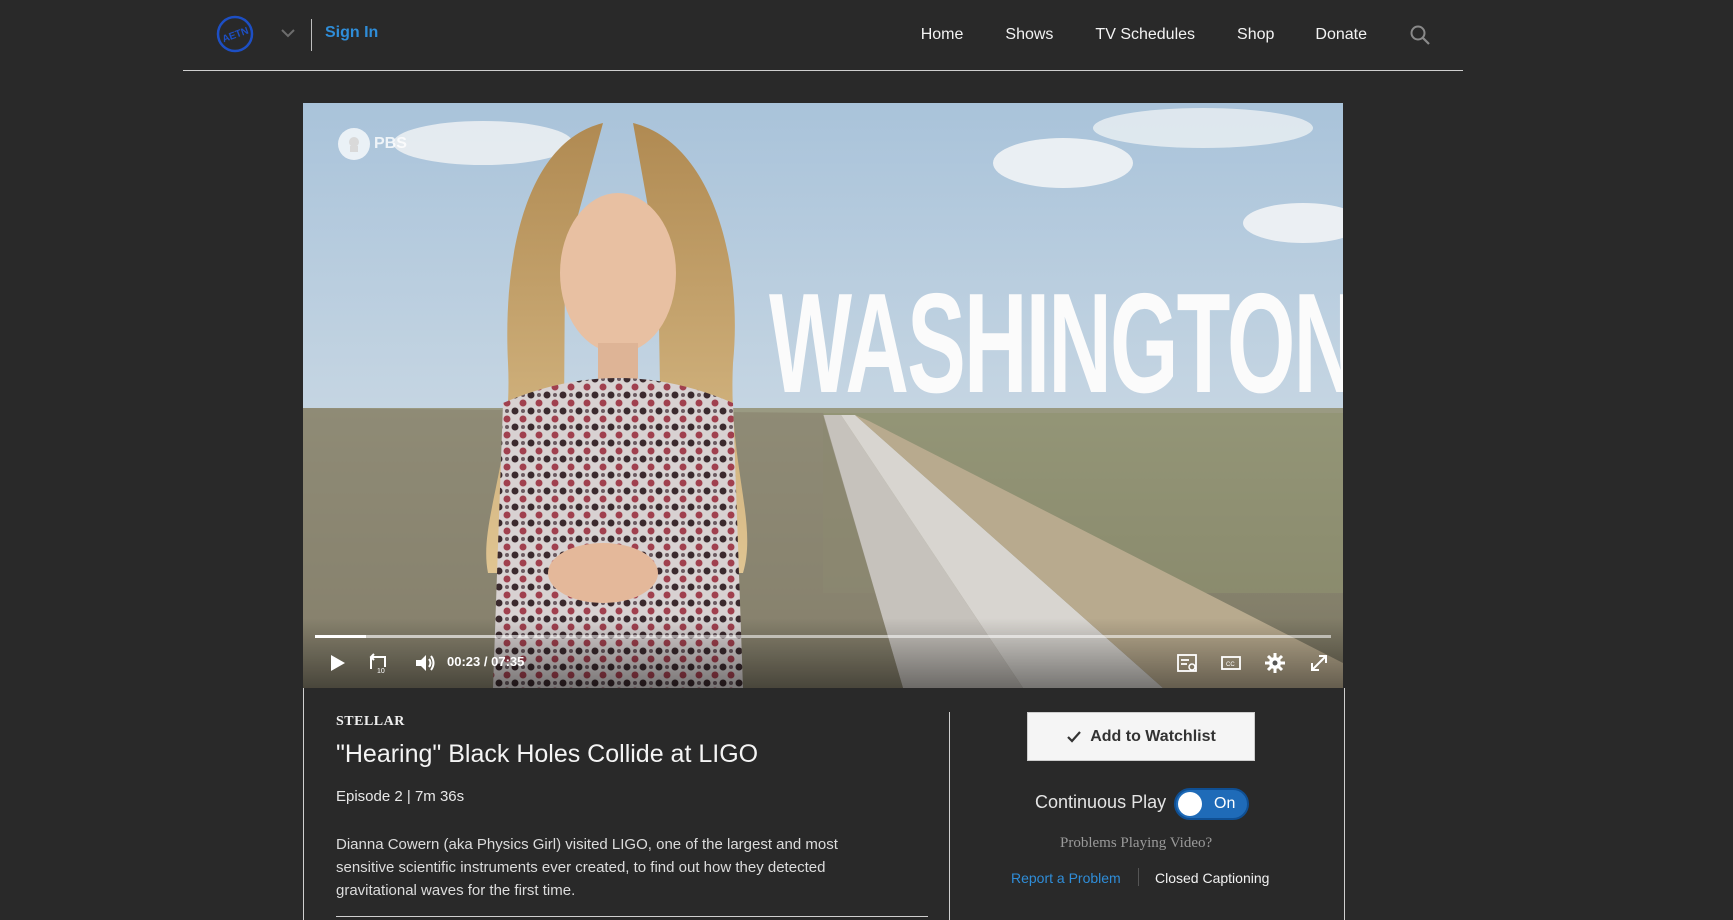  Describe the element at coordinates (1074, 736) in the screenshot. I see `check-icon` at that location.